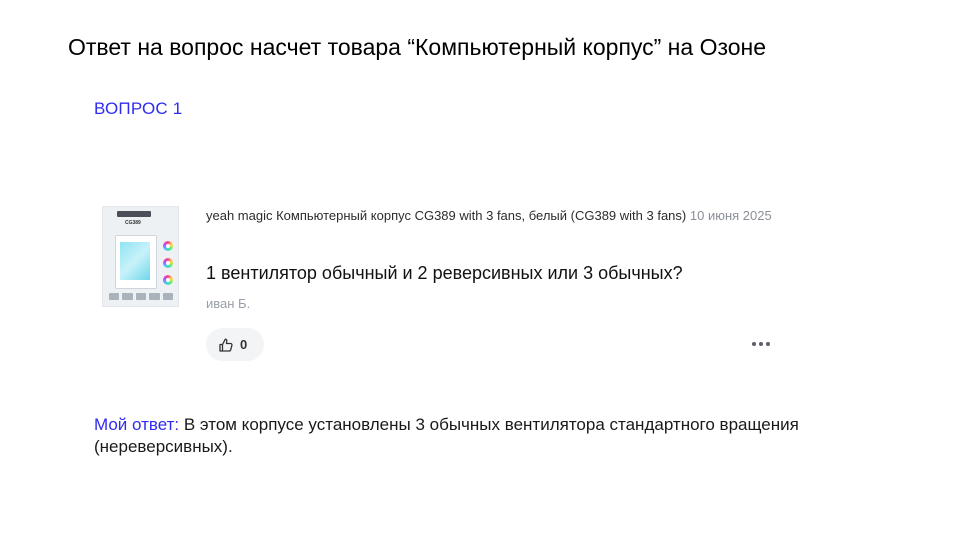 The height and width of the screenshot is (540, 960). What do you see at coordinates (138, 108) in the screenshot?
I see `question-number: ВОПРОС 1` at bounding box center [138, 108].